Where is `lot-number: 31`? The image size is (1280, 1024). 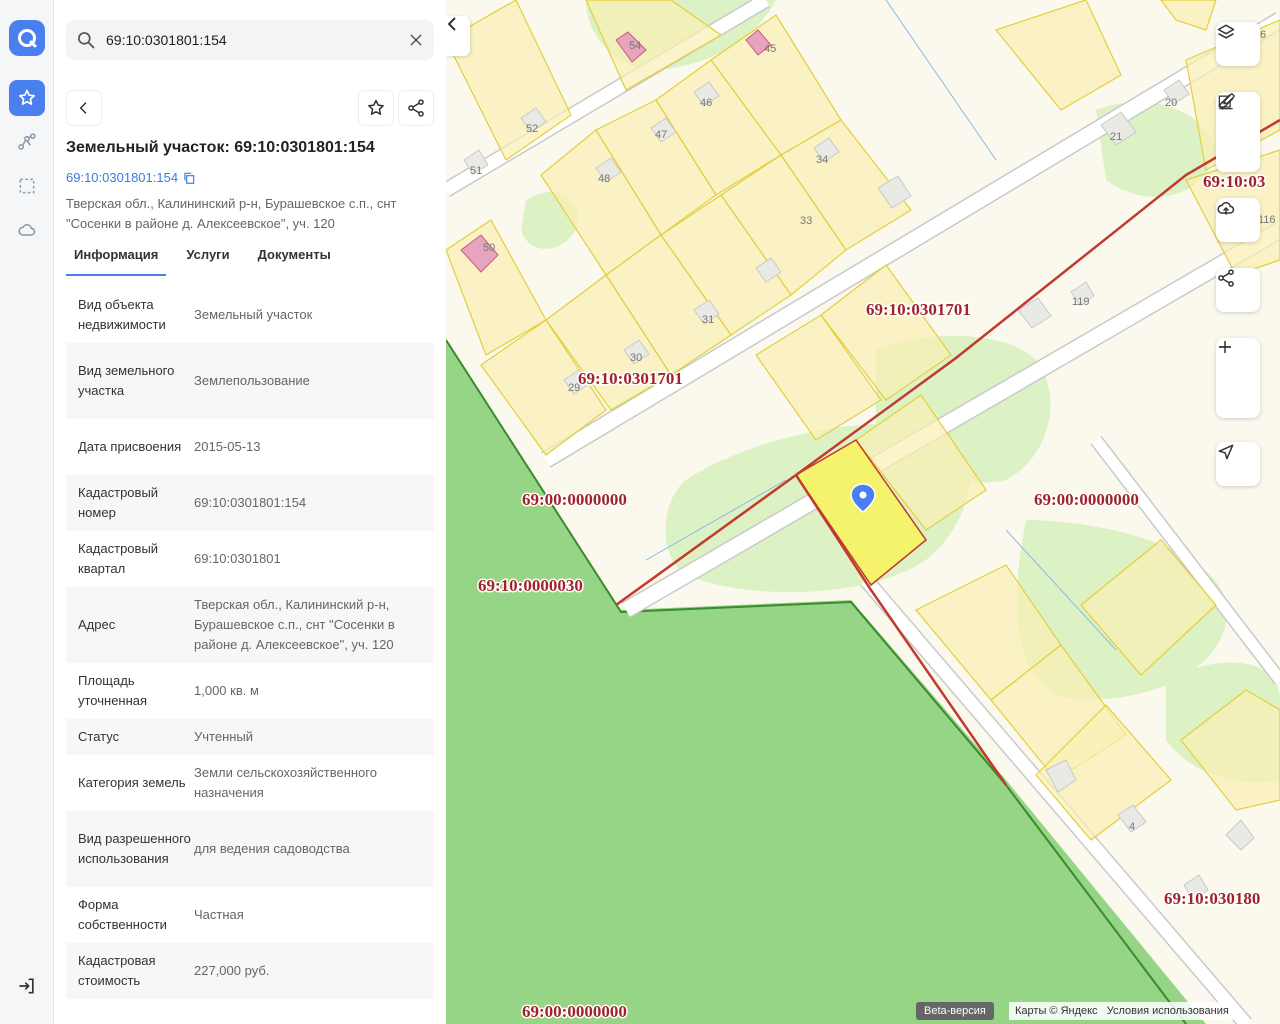 lot-number: 31 is located at coordinates (708, 320).